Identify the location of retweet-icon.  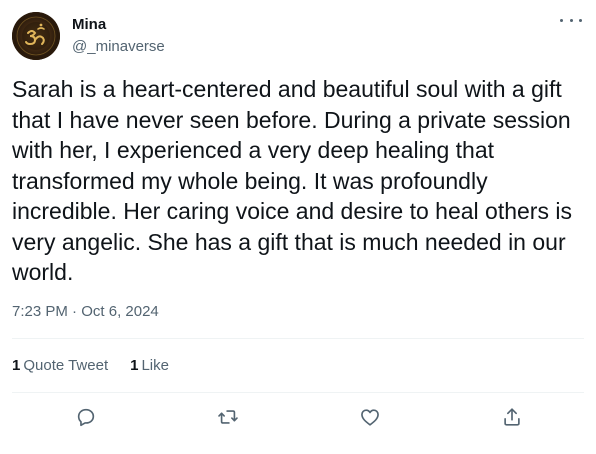
(228, 417).